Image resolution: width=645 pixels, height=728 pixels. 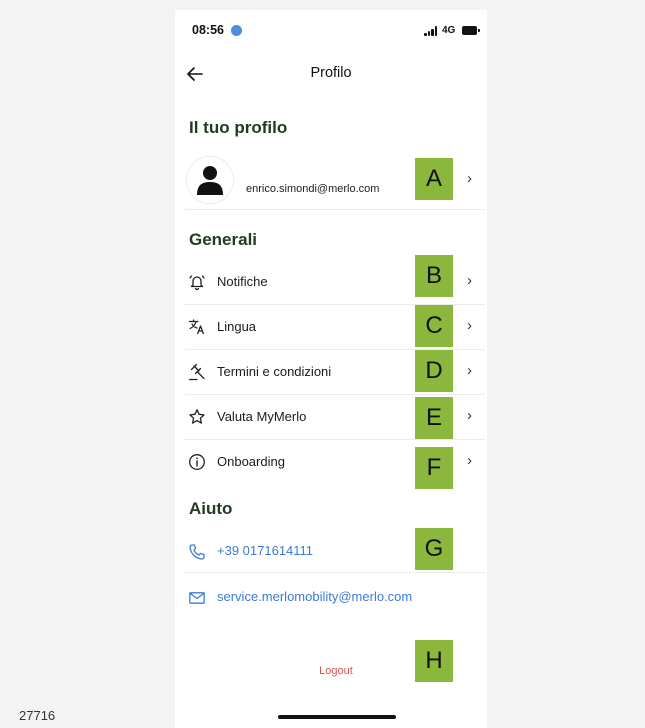 I want to click on annotation-badge-e: E, so click(x=434, y=418).